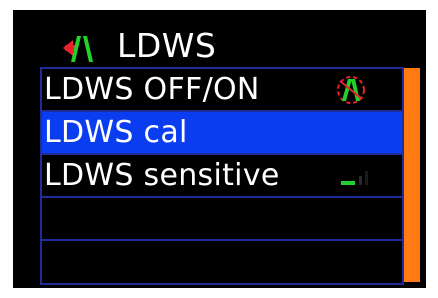  I want to click on menu-item-ldws-toggle: LDWS OFF/ON, so click(222, 90).